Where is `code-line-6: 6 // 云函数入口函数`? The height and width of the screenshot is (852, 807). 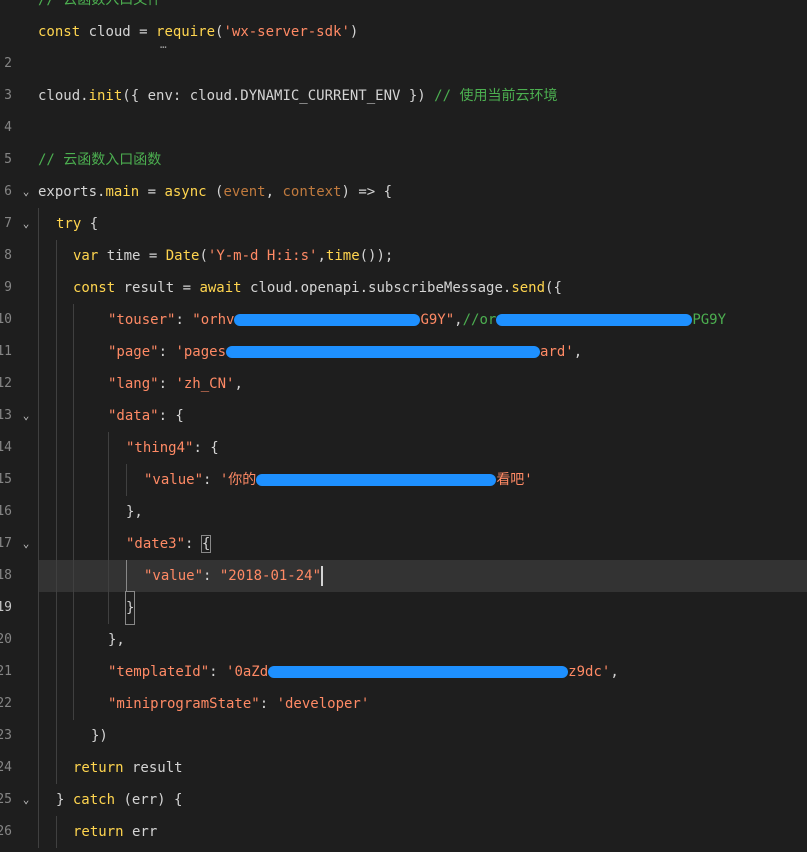 code-line-6: 6 // 云函数入口函数 is located at coordinates (403, 171).